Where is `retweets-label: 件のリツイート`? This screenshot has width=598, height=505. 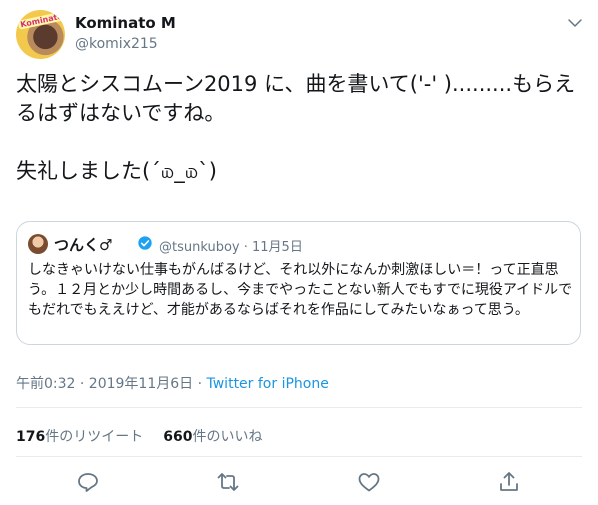
retweets-label: 件のリツイート is located at coordinates (94, 437).